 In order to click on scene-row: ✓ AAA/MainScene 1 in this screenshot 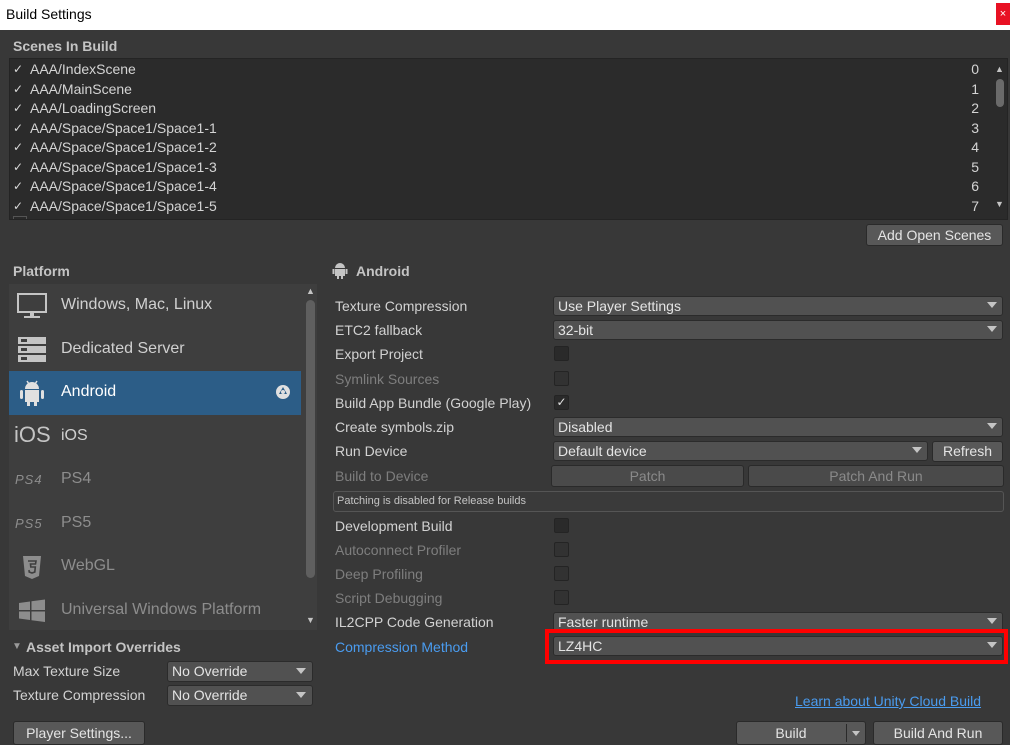, I will do `click(497, 90)`.